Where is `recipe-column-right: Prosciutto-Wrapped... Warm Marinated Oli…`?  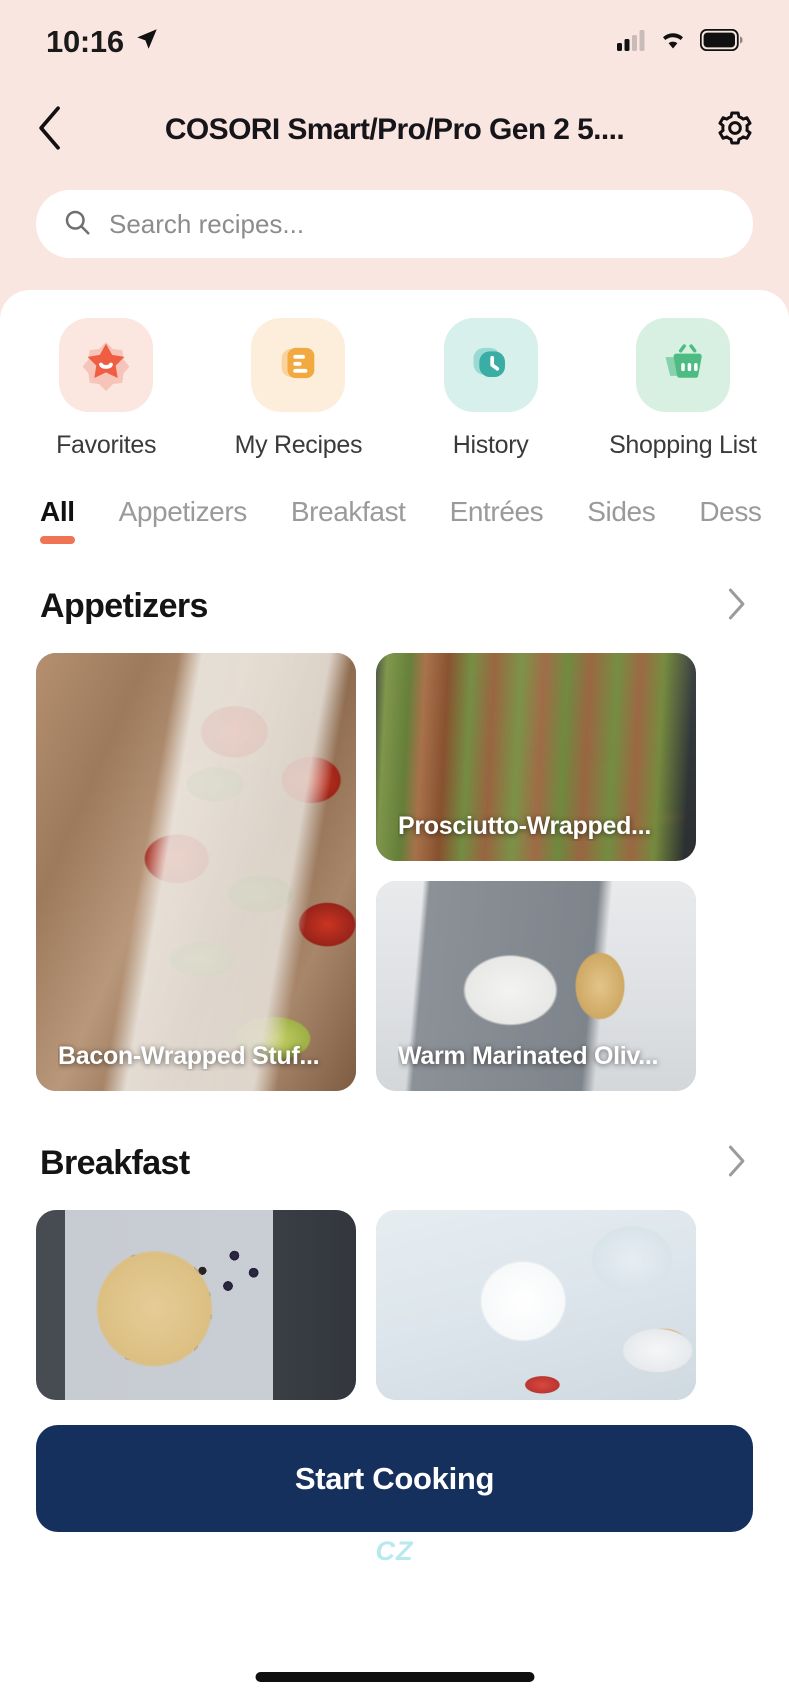
recipe-column-right: Prosciutto-Wrapped... Warm Marinated Oli… is located at coordinates (536, 872).